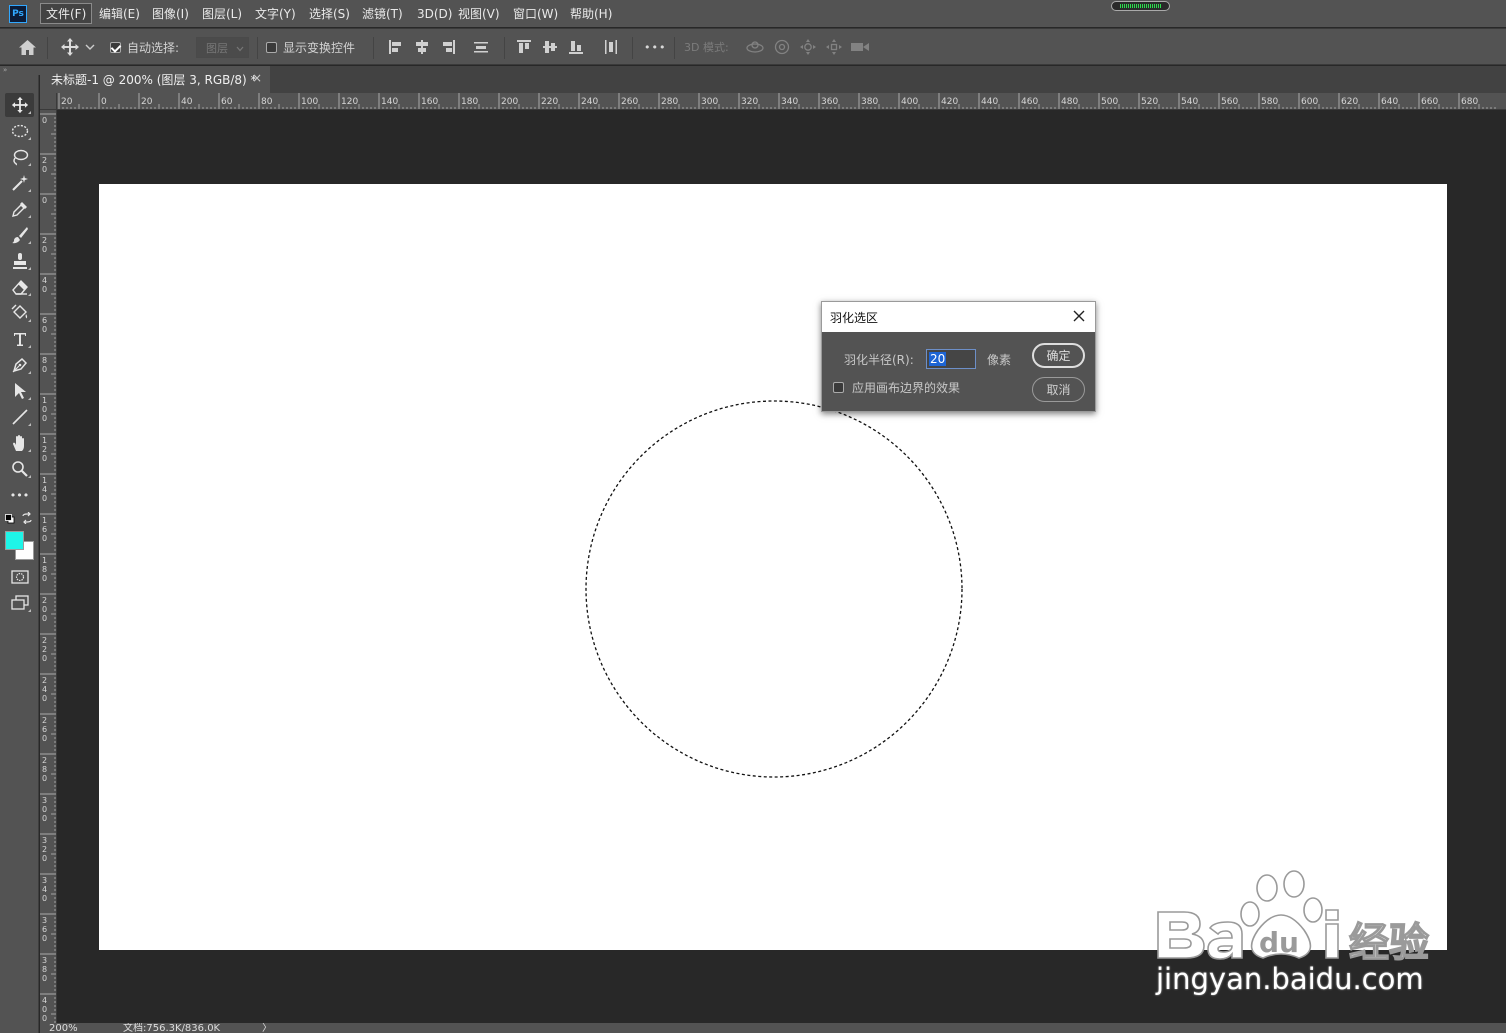 This screenshot has height=1033, width=1506. Describe the element at coordinates (171, 1028) in the screenshot. I see `document-size-info: 文档:756.3K/836.0K` at that location.